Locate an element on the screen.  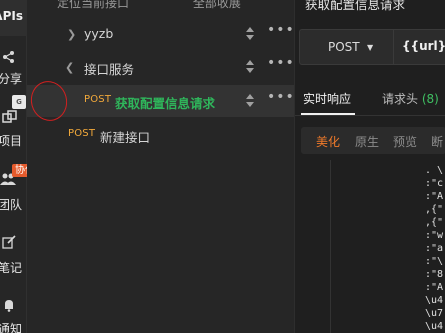
chevron-right-icon: ❯ is located at coordinates (71, 34).